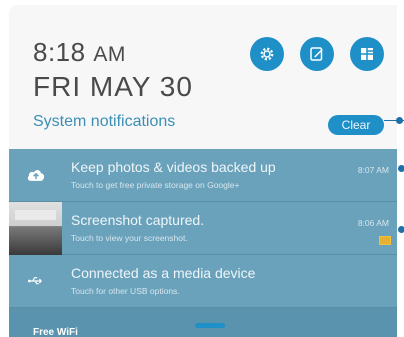 The image size is (404, 337). I want to click on settings-gear-icon, so click(267, 54).